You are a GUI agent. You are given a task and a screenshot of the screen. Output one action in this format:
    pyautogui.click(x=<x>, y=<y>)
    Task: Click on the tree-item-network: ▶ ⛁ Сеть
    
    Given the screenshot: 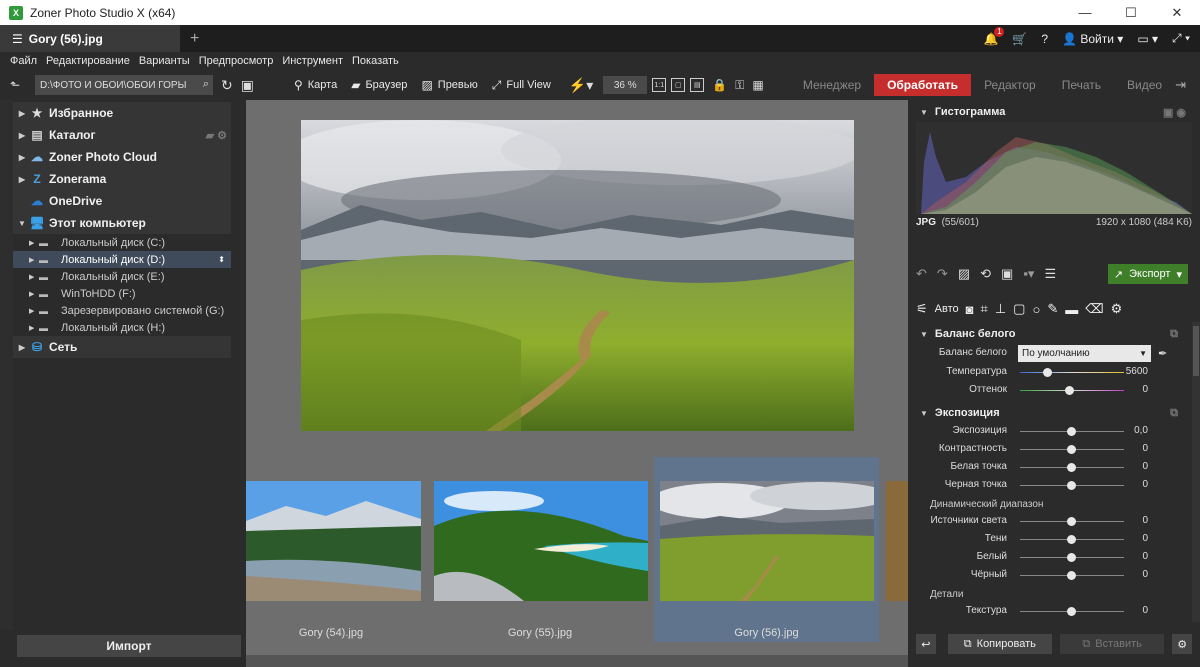 What is the action you would take?
    pyautogui.click(x=122, y=347)
    